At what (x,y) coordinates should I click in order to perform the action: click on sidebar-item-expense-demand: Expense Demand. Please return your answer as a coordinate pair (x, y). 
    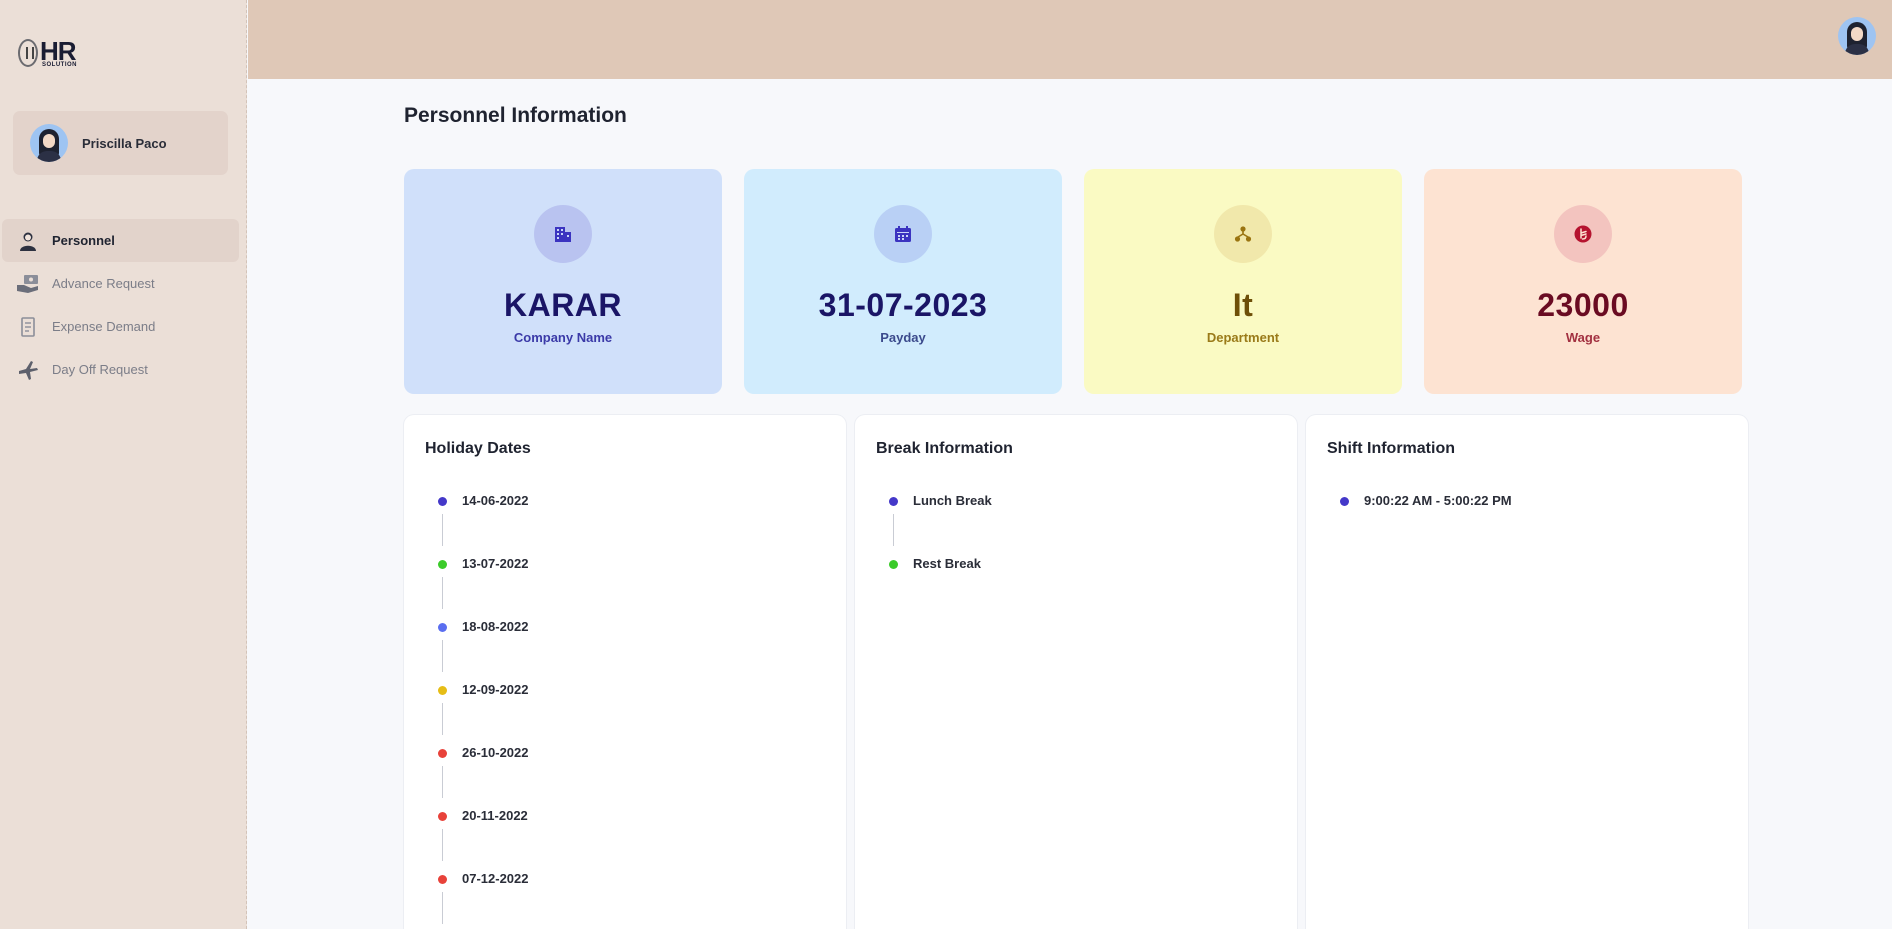
    Looking at the image, I should click on (120, 326).